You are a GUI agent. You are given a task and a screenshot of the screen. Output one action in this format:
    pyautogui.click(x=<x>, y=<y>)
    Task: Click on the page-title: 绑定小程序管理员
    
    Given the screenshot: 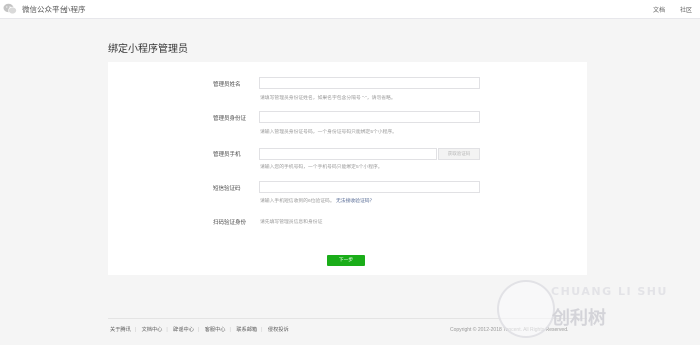 What is the action you would take?
    pyautogui.click(x=148, y=49)
    